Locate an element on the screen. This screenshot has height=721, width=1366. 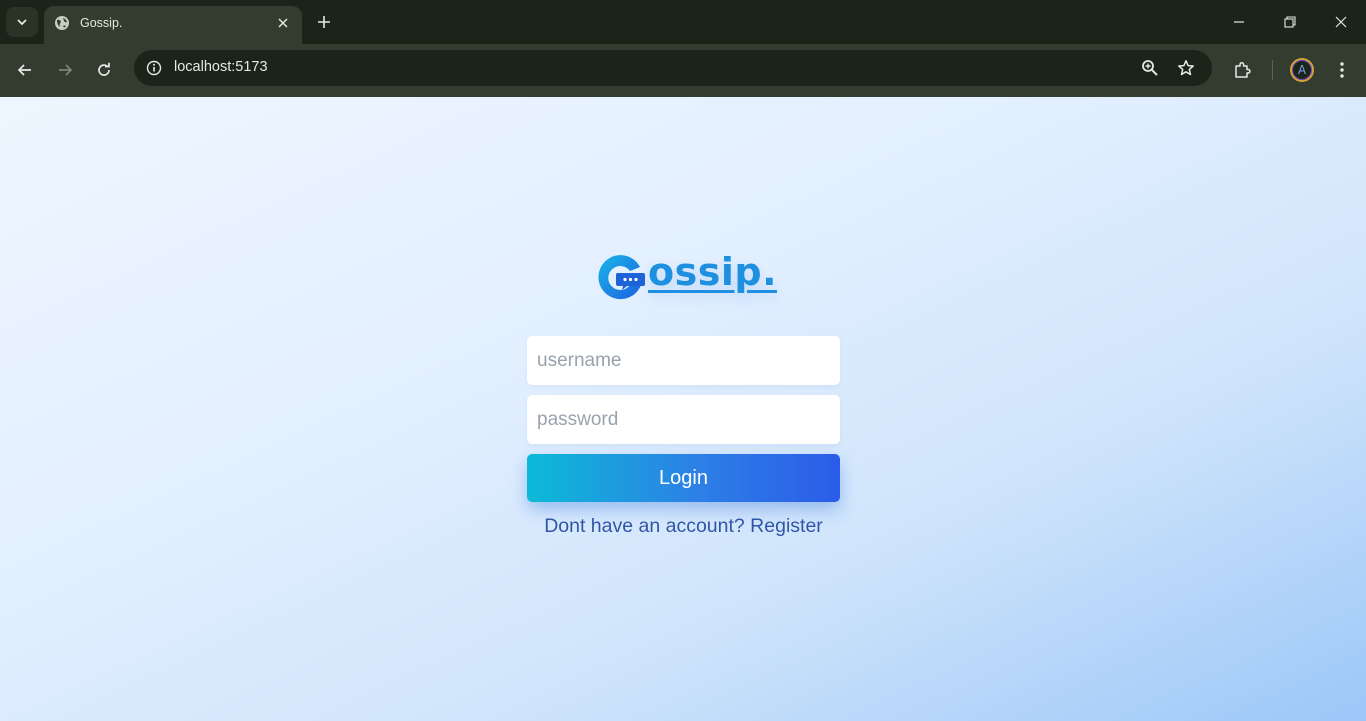
password-input is located at coordinates (683, 419).